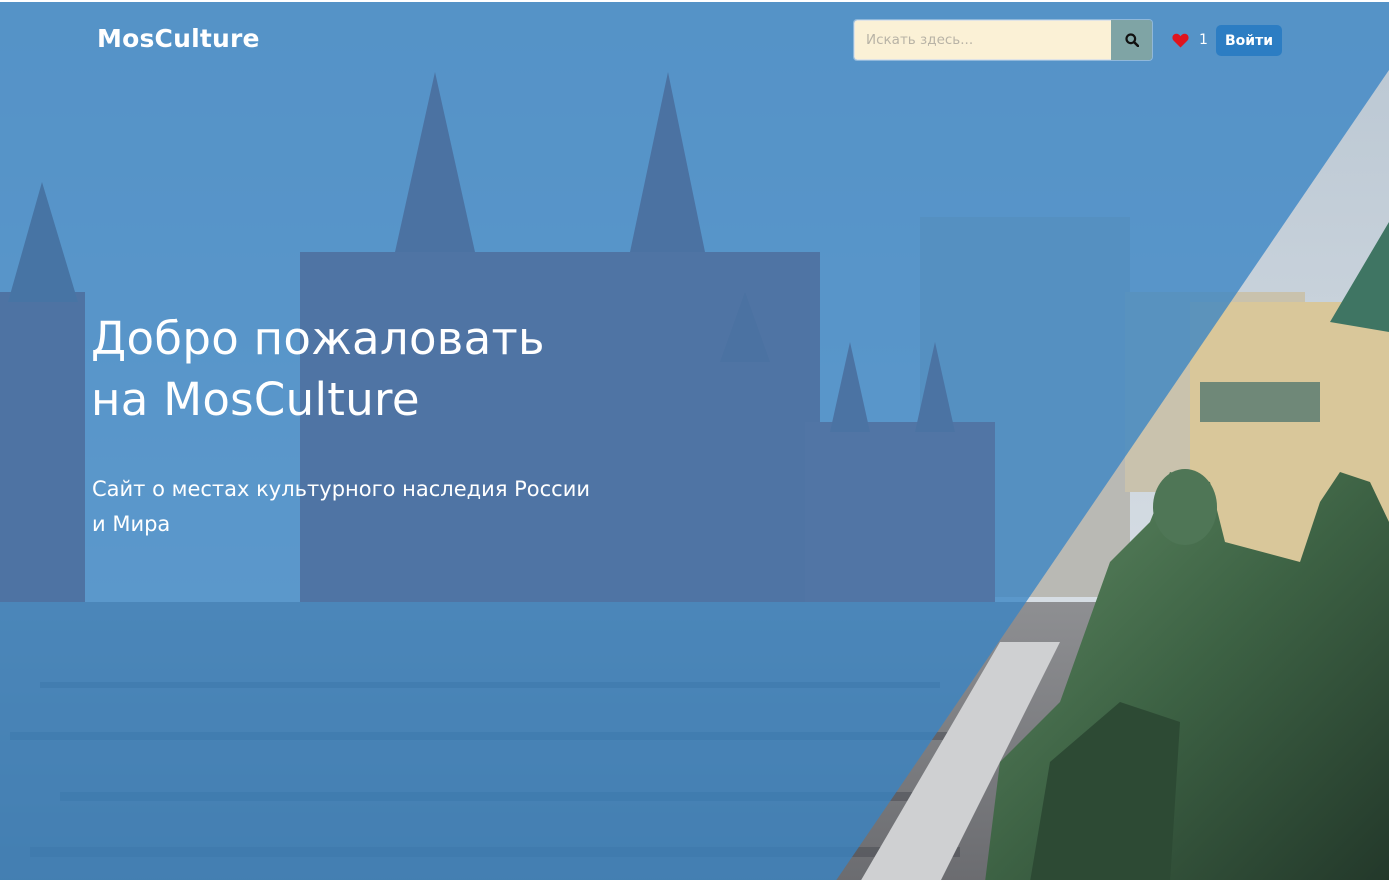  I want to click on search-form, so click(1003, 40).